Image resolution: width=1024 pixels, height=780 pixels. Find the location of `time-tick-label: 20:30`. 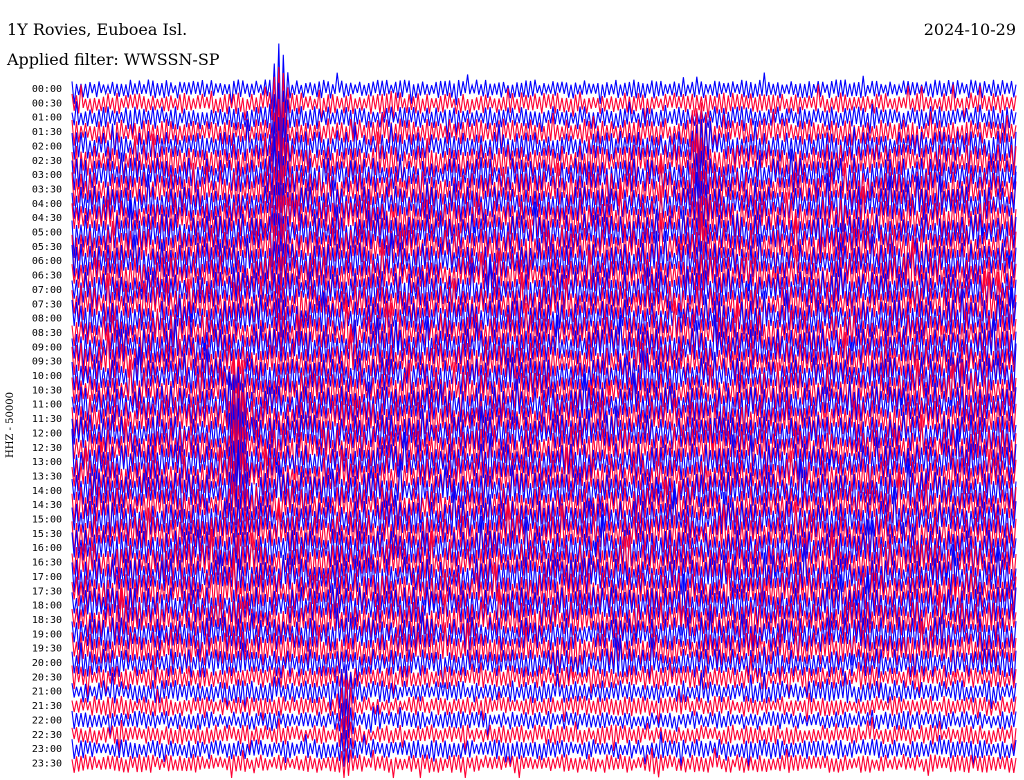

time-tick-label: 20:30 is located at coordinates (47, 677).